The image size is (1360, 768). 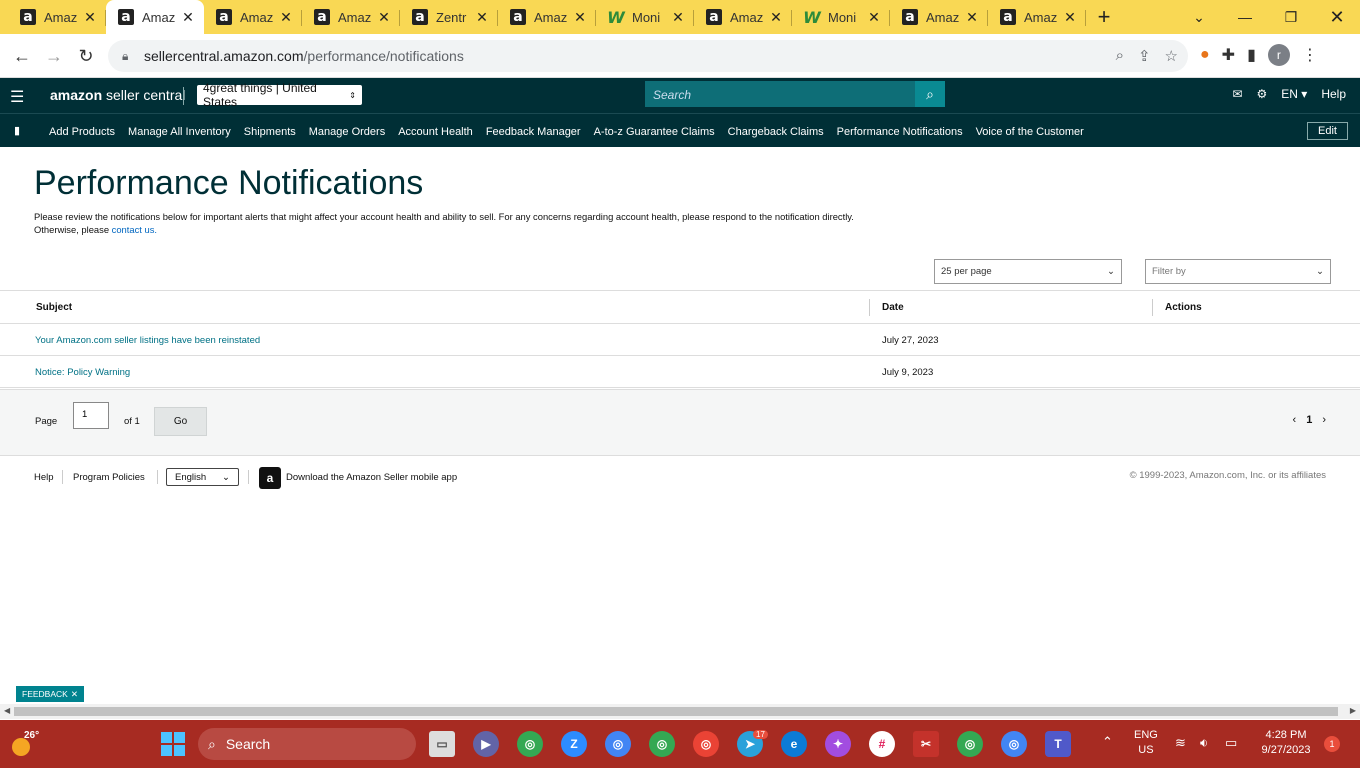 What do you see at coordinates (442, 744) in the screenshot?
I see `task-view-icon: ▭` at bounding box center [442, 744].